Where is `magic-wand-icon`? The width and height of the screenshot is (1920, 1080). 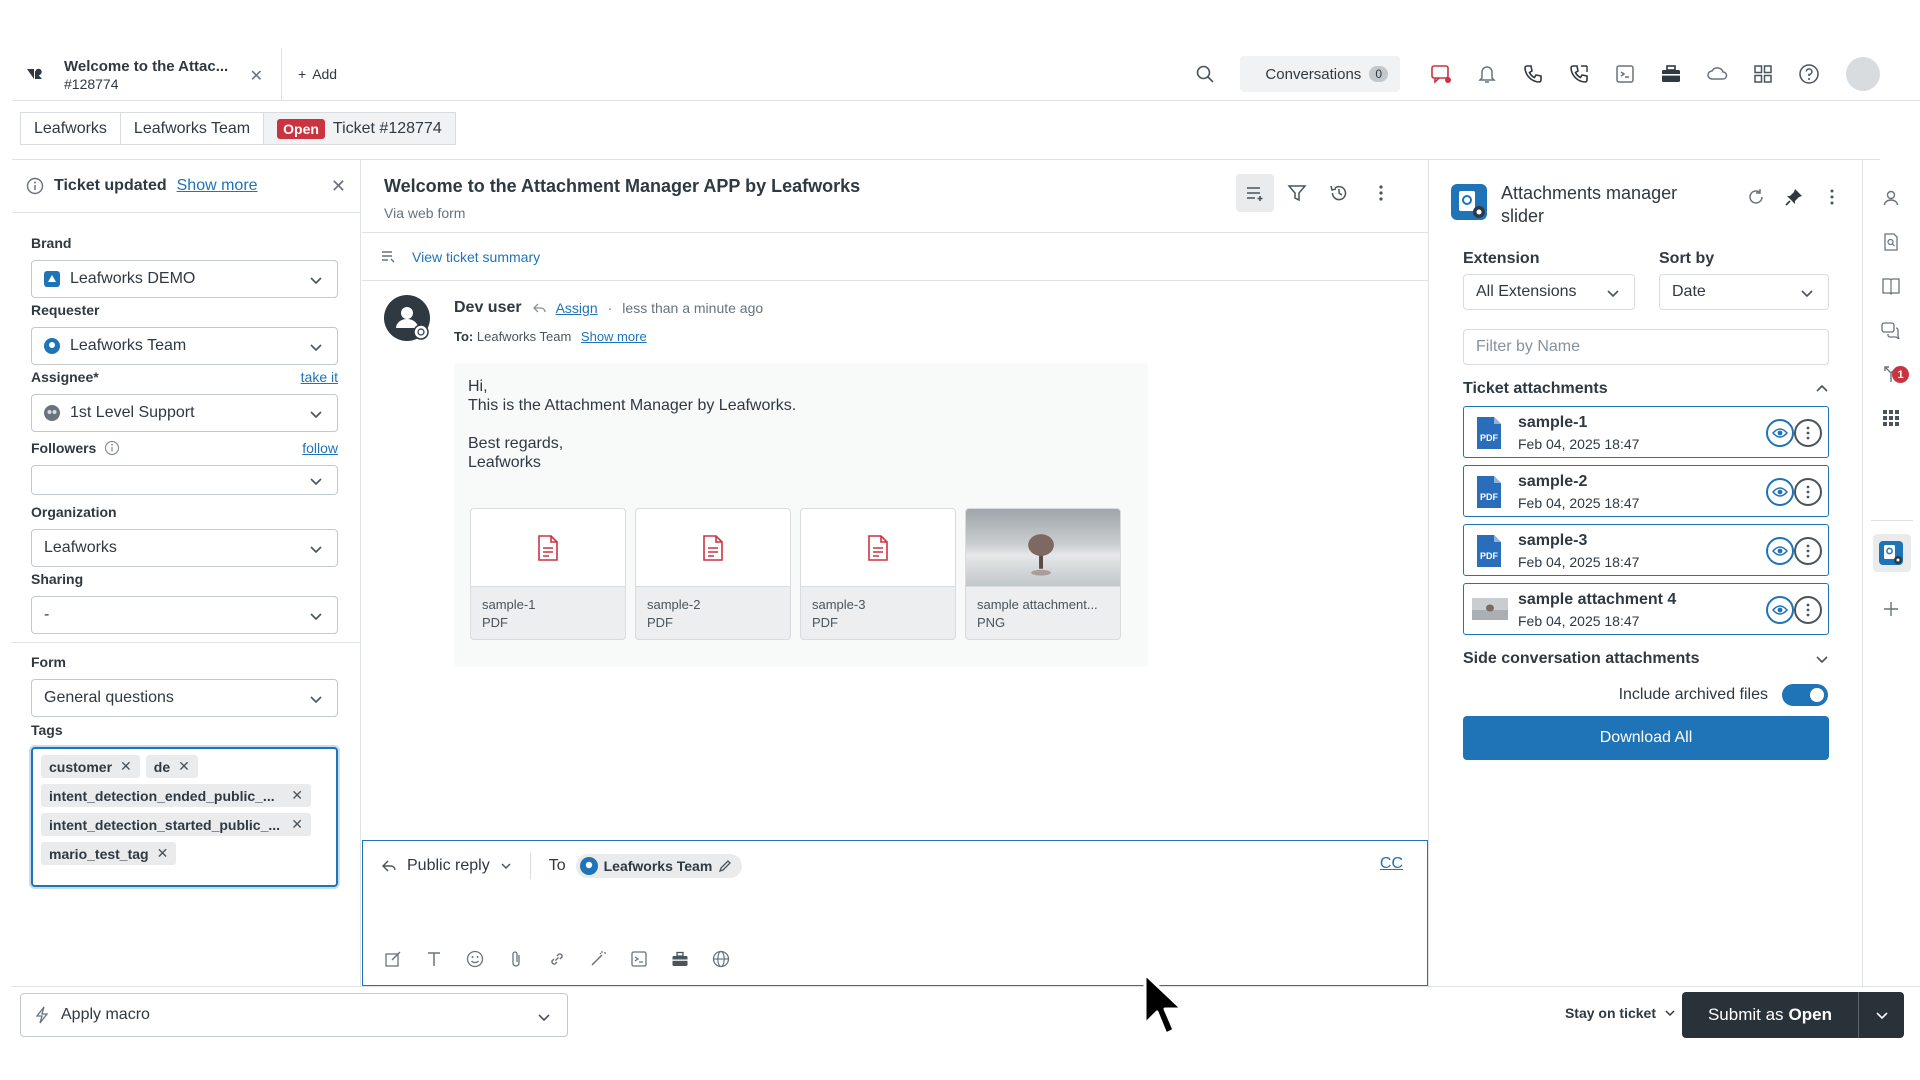
magic-wand-icon is located at coordinates (598, 959).